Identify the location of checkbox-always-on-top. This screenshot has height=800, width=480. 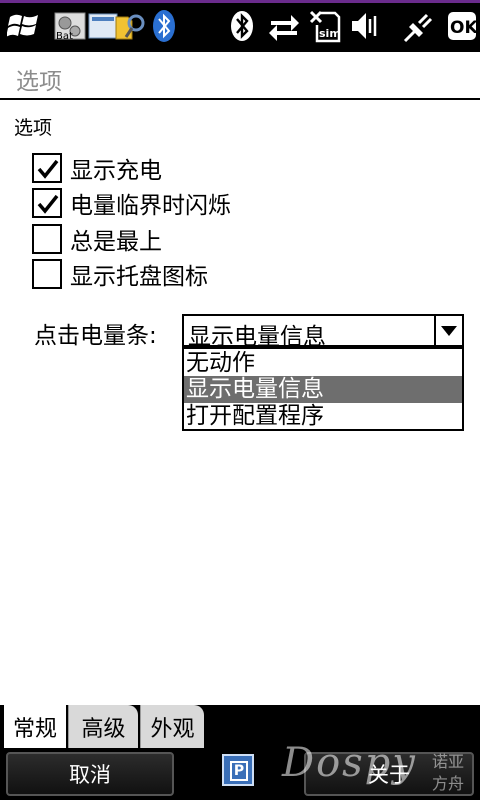
(47, 239).